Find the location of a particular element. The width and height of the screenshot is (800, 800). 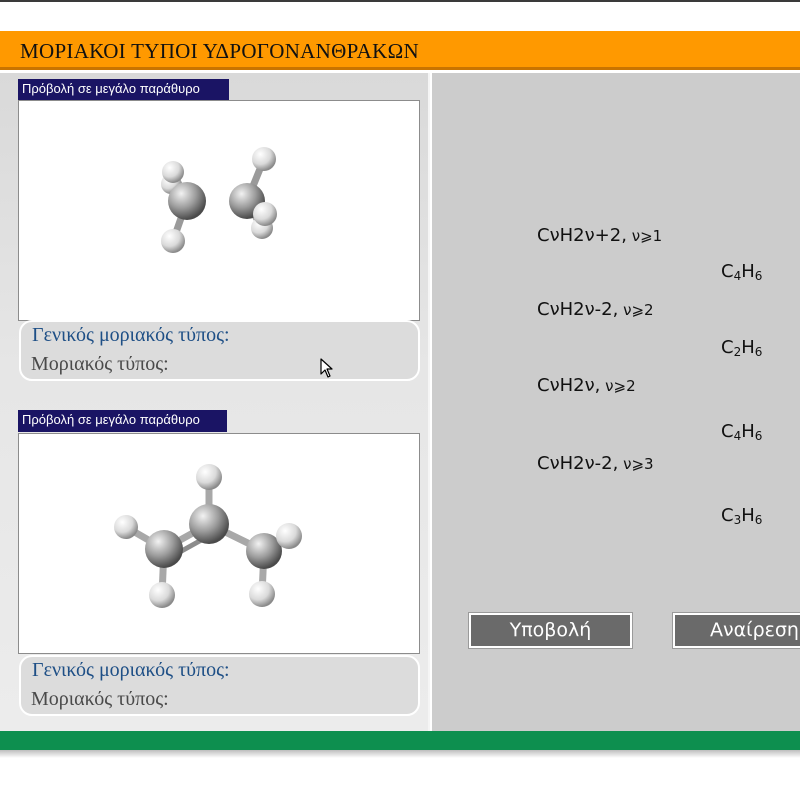

formula-info-box-2: Γενικός μοριακός τύπος: Μοριακός τύπος: is located at coordinates (219, 685).